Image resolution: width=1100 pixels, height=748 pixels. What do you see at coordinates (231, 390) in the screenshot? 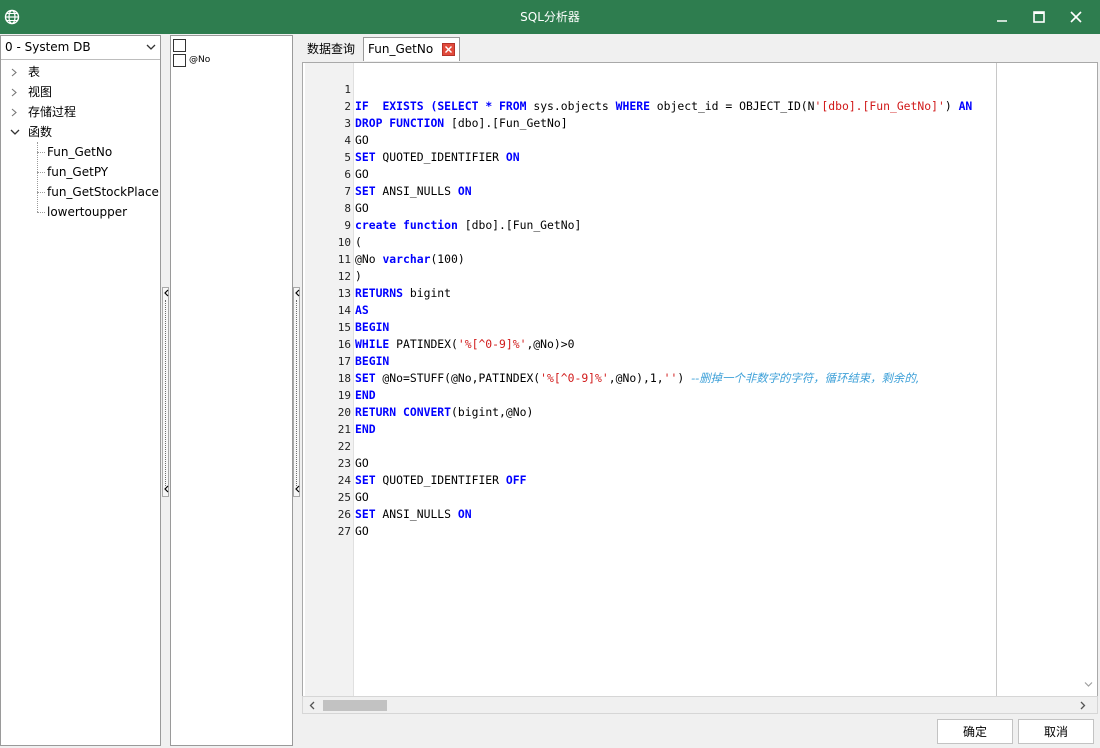
I see `parameters-panel: @No` at bounding box center [231, 390].